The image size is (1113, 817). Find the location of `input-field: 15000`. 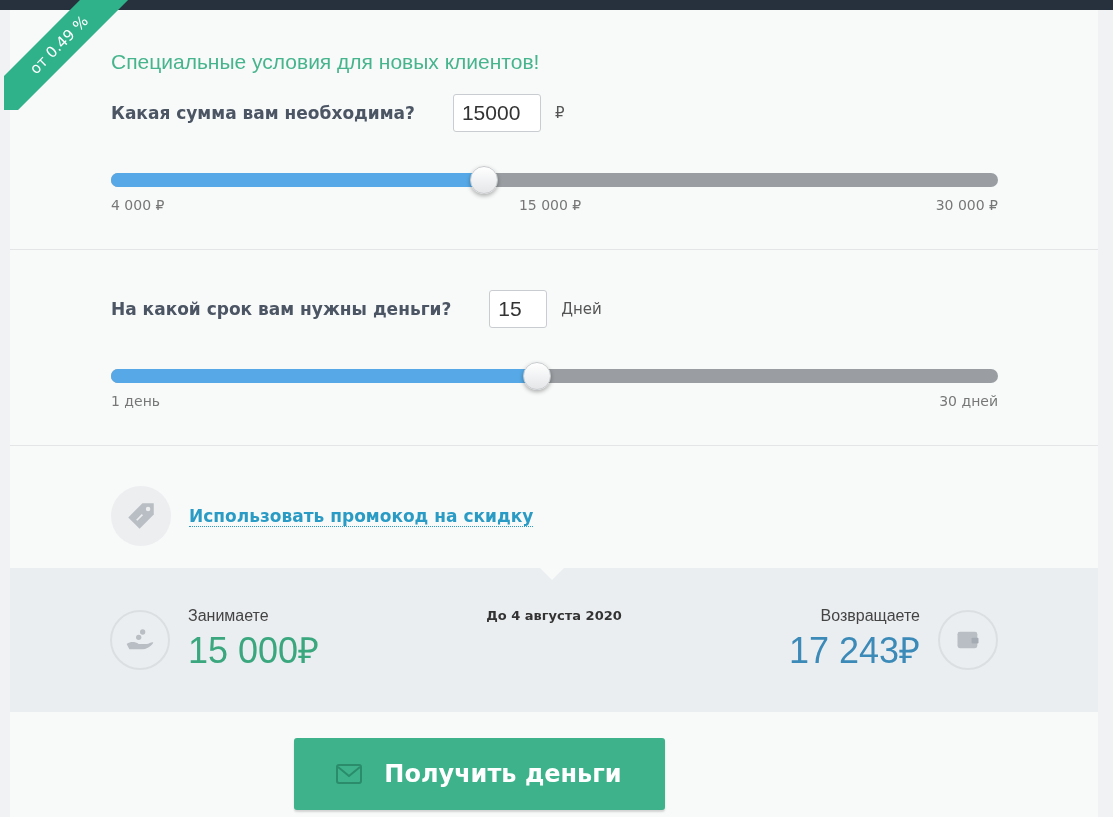

input-field: 15000 is located at coordinates (496, 113).